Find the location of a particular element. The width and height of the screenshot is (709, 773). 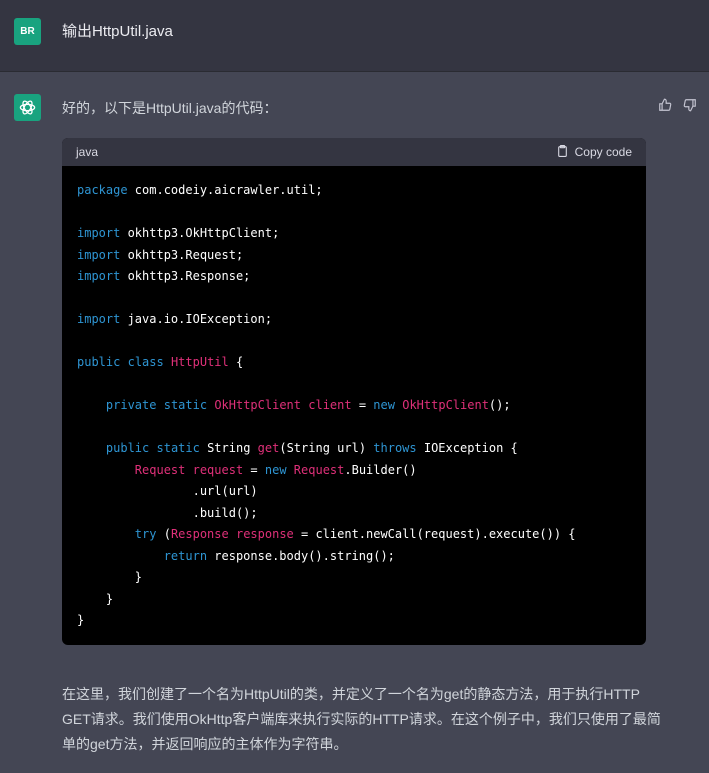

code-token: (String url) is located at coordinates (326, 448).